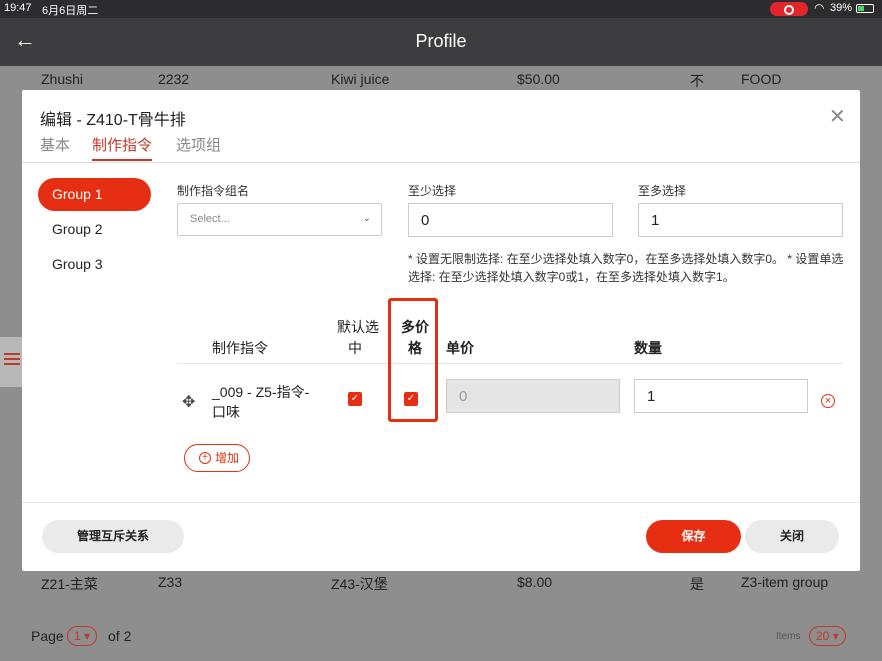  What do you see at coordinates (226, 412) in the screenshot?
I see `instruction-name-2: 口味` at bounding box center [226, 412].